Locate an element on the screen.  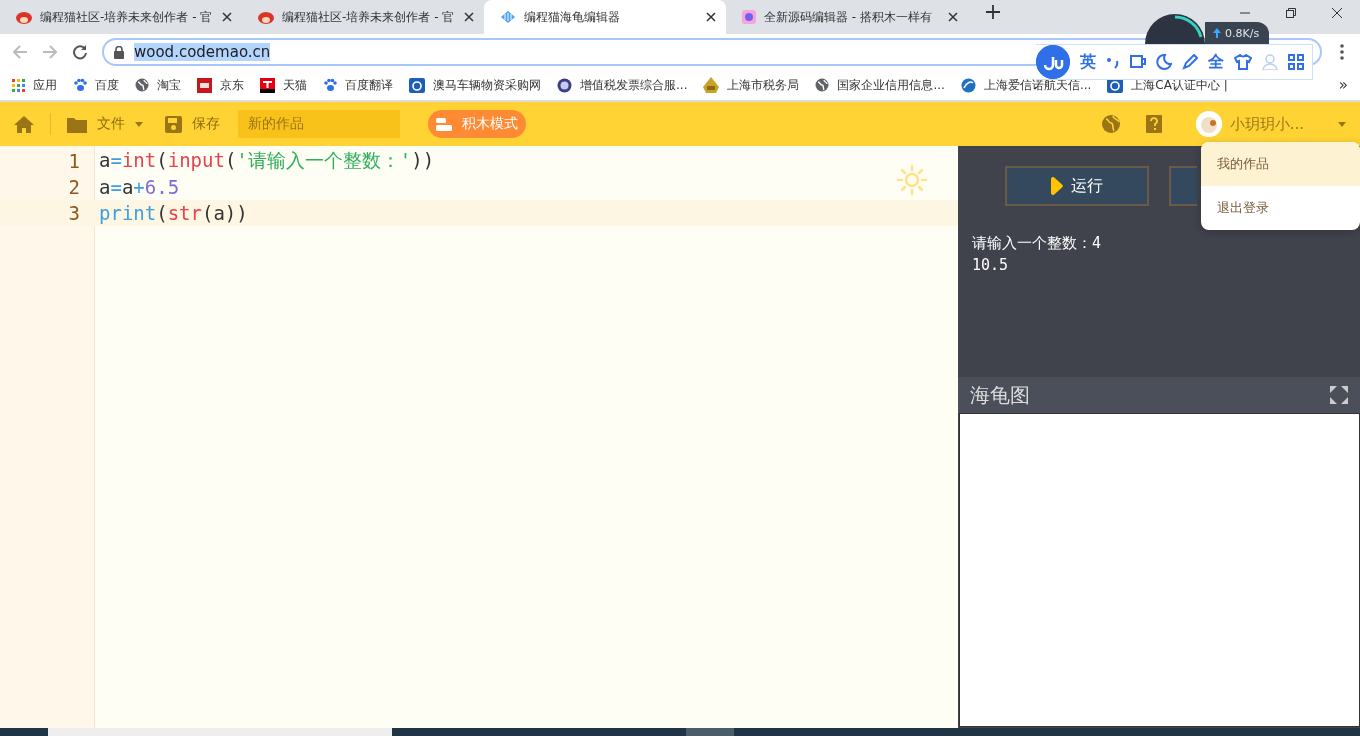
more-bookmarks-button: » is located at coordinates (1343, 85).